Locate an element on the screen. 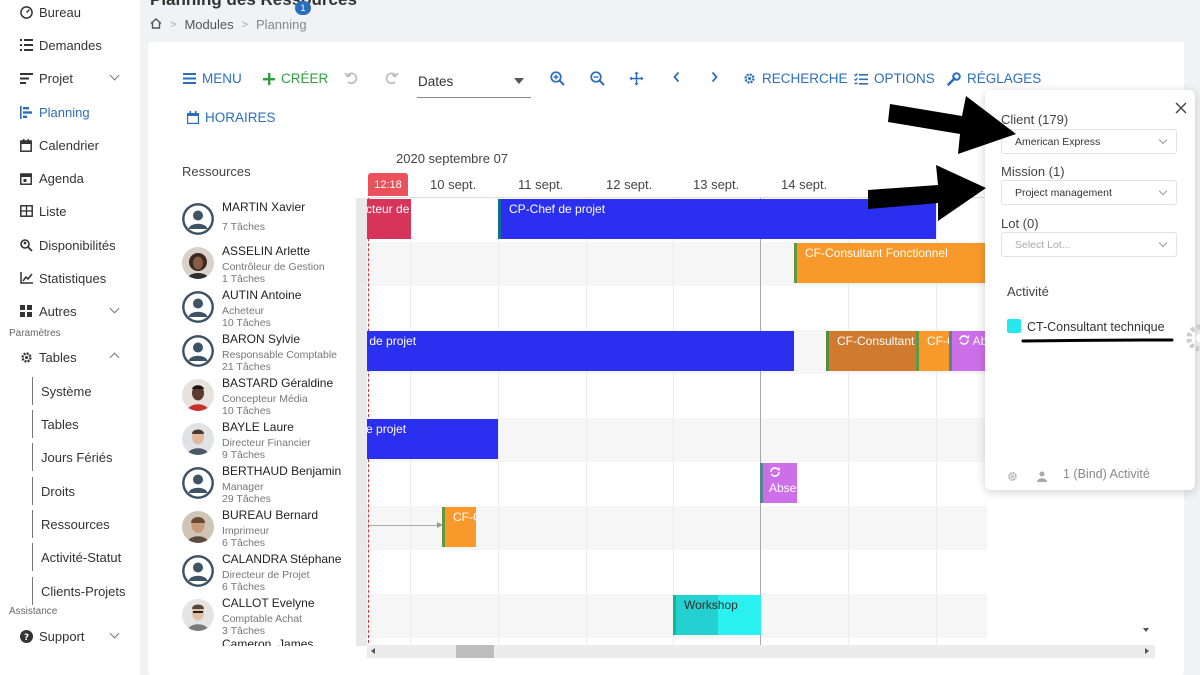  nav-item-bureau: Bureau is located at coordinates (70, 13).